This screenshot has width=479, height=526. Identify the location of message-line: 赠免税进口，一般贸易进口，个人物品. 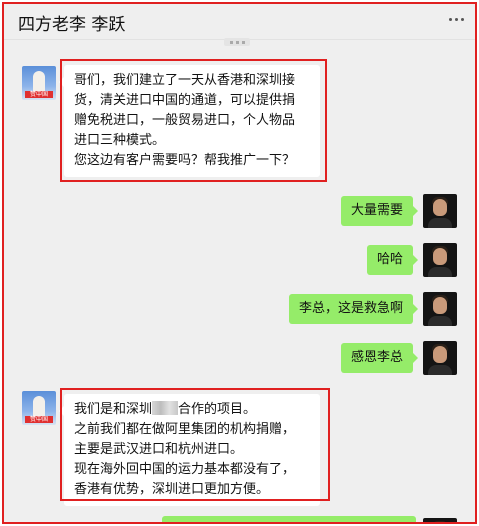
(185, 120).